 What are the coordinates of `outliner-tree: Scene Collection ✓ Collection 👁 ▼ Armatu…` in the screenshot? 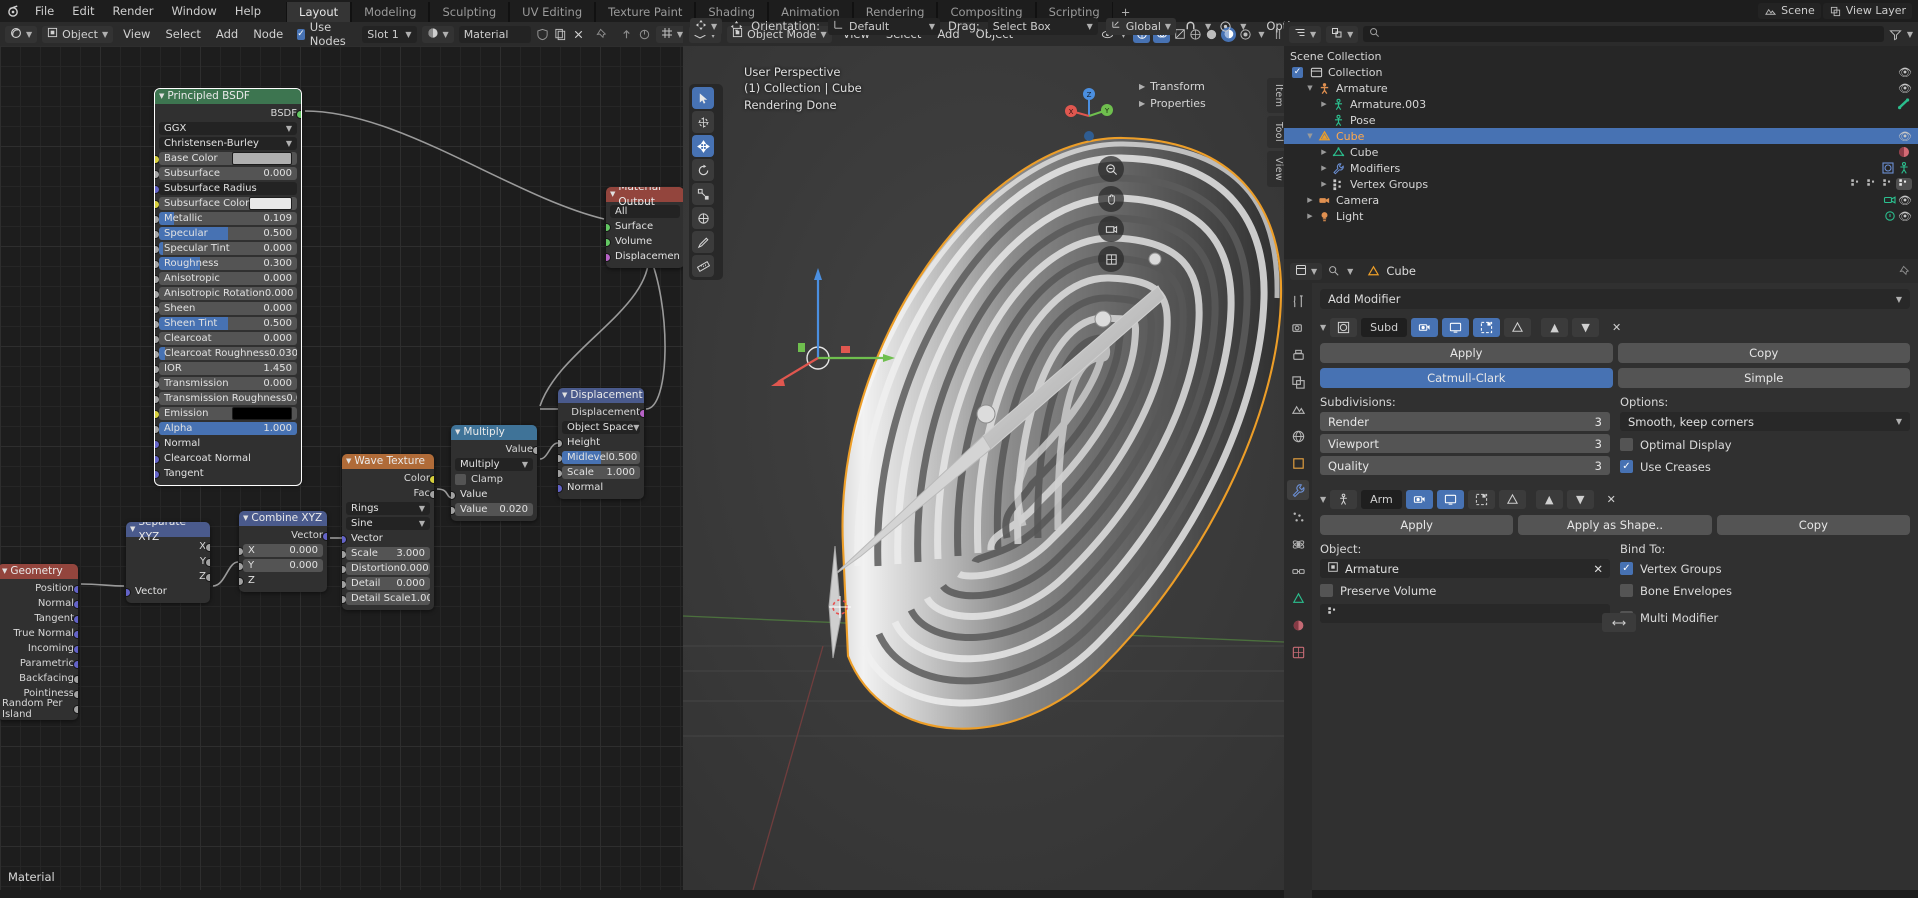 It's located at (1601, 153).